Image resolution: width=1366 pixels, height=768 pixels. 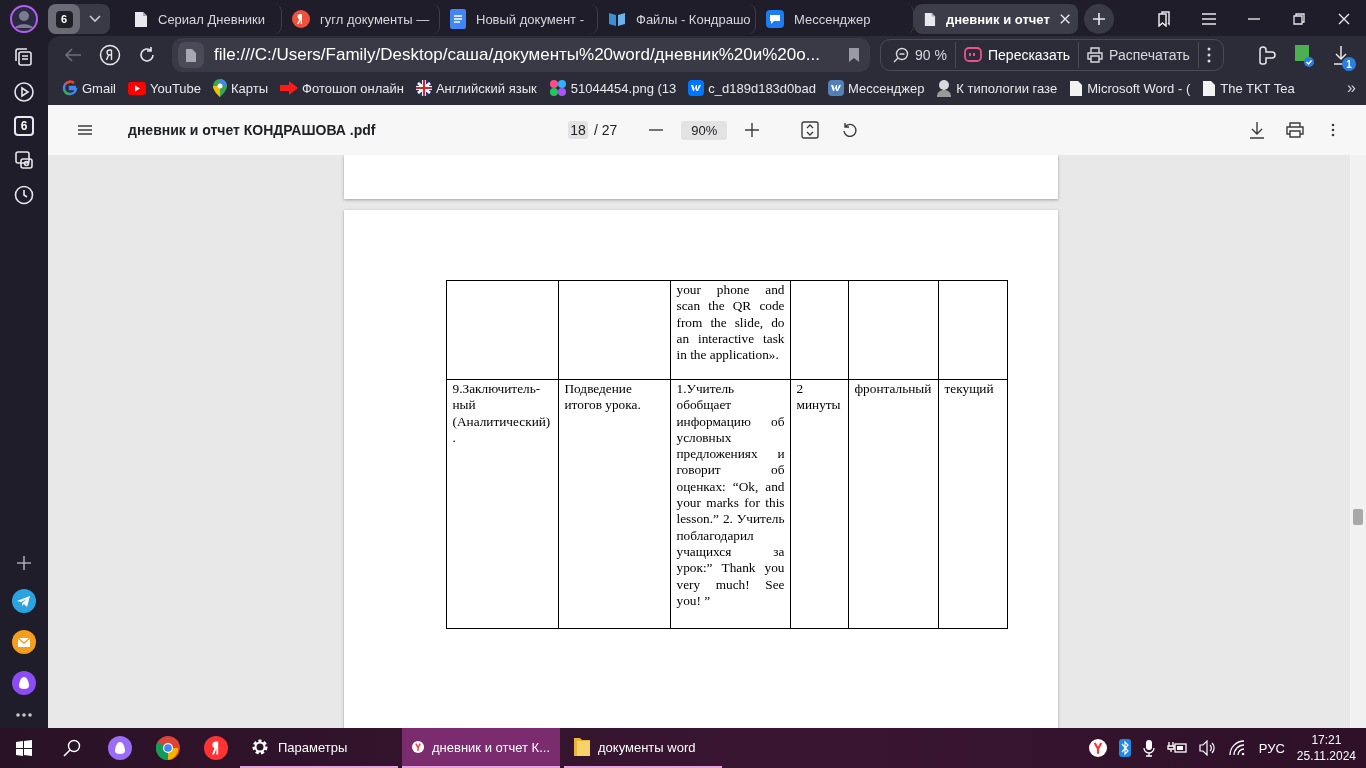 What do you see at coordinates (643, 748) in the screenshot?
I see `taskbar-window-button: документы word` at bounding box center [643, 748].